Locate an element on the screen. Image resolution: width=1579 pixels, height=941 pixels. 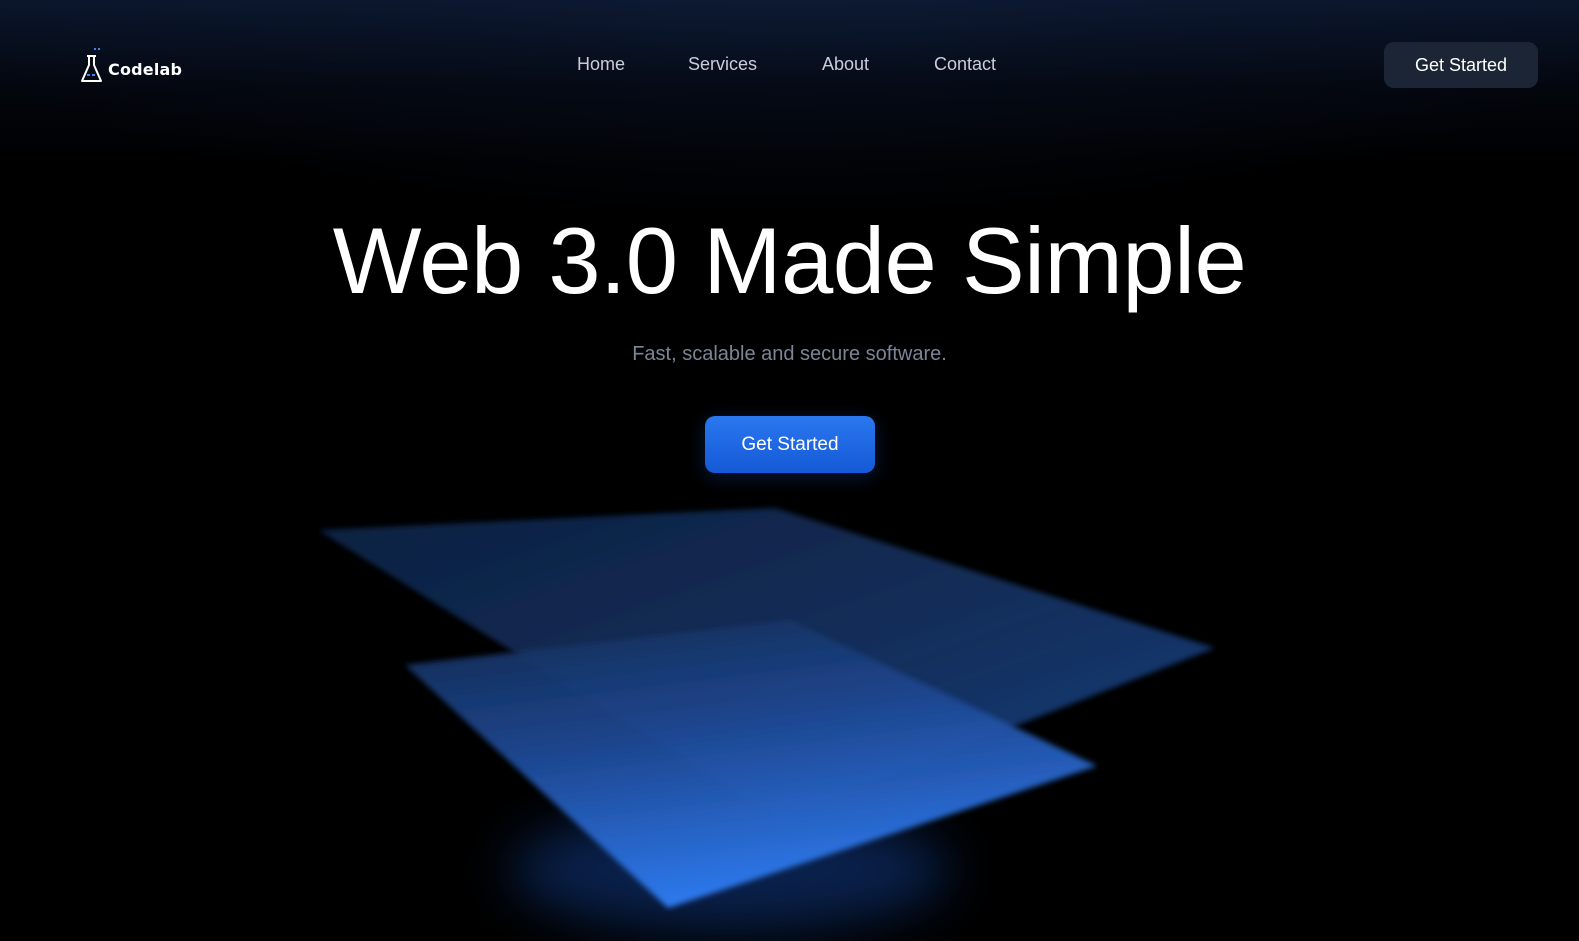
brand-logo: Codelab is located at coordinates (130, 66).